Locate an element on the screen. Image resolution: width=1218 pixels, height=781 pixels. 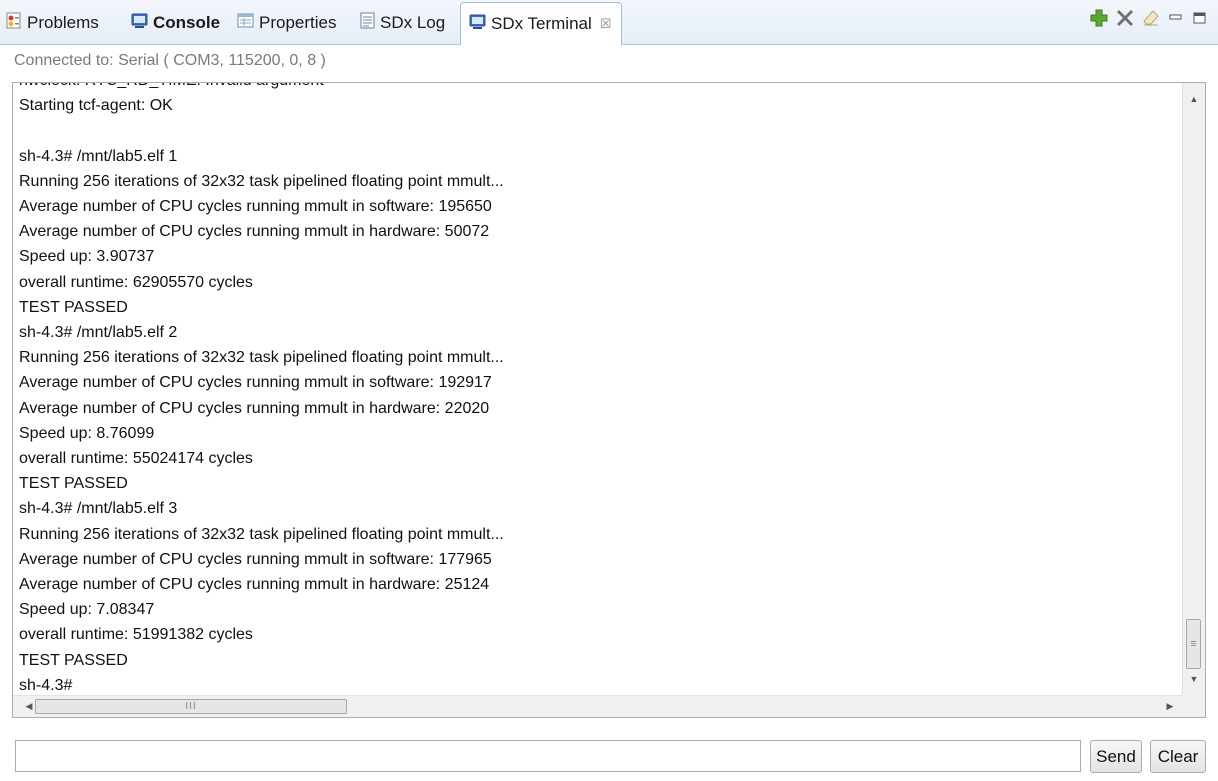
terminal-line: Speed up: 7.08347 is located at coordinates (87, 610).